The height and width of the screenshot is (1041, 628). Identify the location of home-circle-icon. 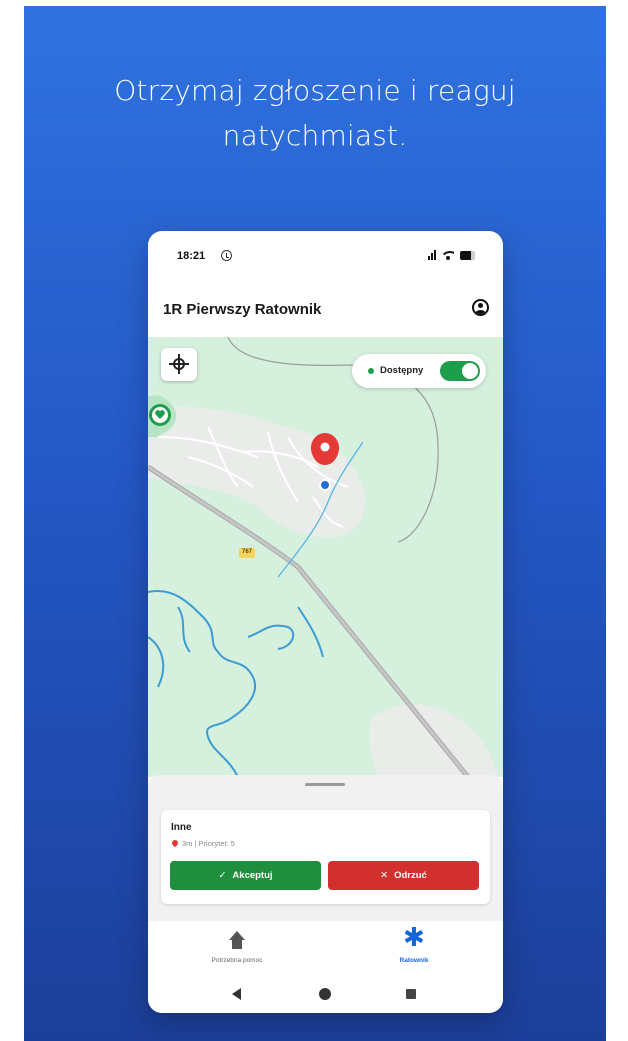
(325, 994).